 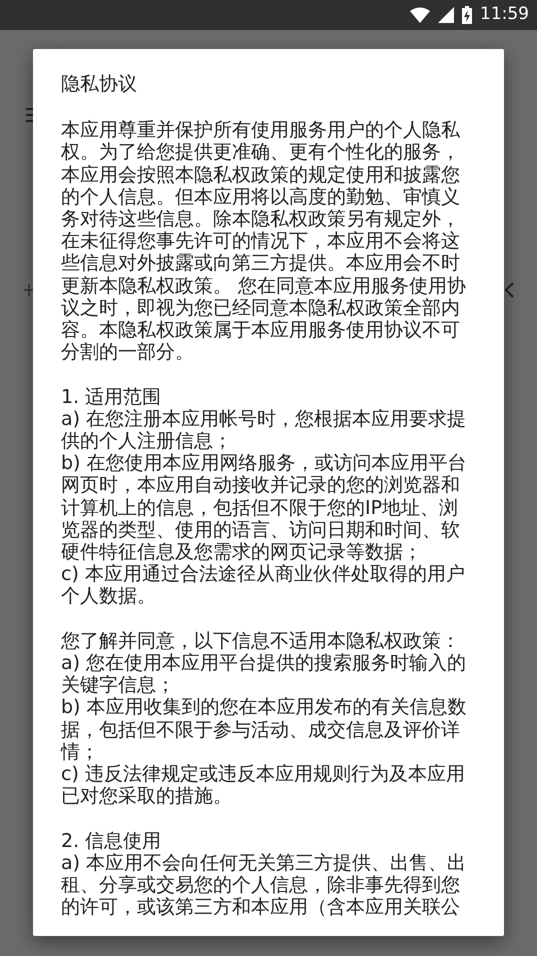 What do you see at coordinates (261, 907) in the screenshot?
I see `policy-text-line: 的许可，或该第三方和本应用（含本应用关联公` at bounding box center [261, 907].